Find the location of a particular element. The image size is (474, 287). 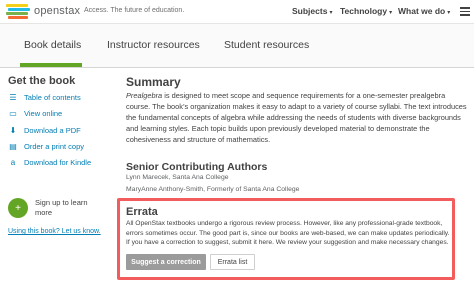

book-icon: ▤ is located at coordinates (13, 146).